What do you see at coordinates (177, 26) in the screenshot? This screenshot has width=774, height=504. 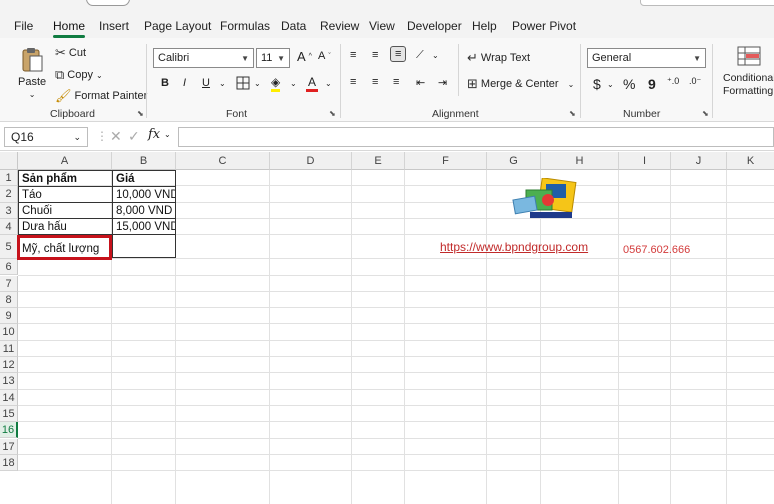 I see `tab-page-layout: Page Layout` at bounding box center [177, 26].